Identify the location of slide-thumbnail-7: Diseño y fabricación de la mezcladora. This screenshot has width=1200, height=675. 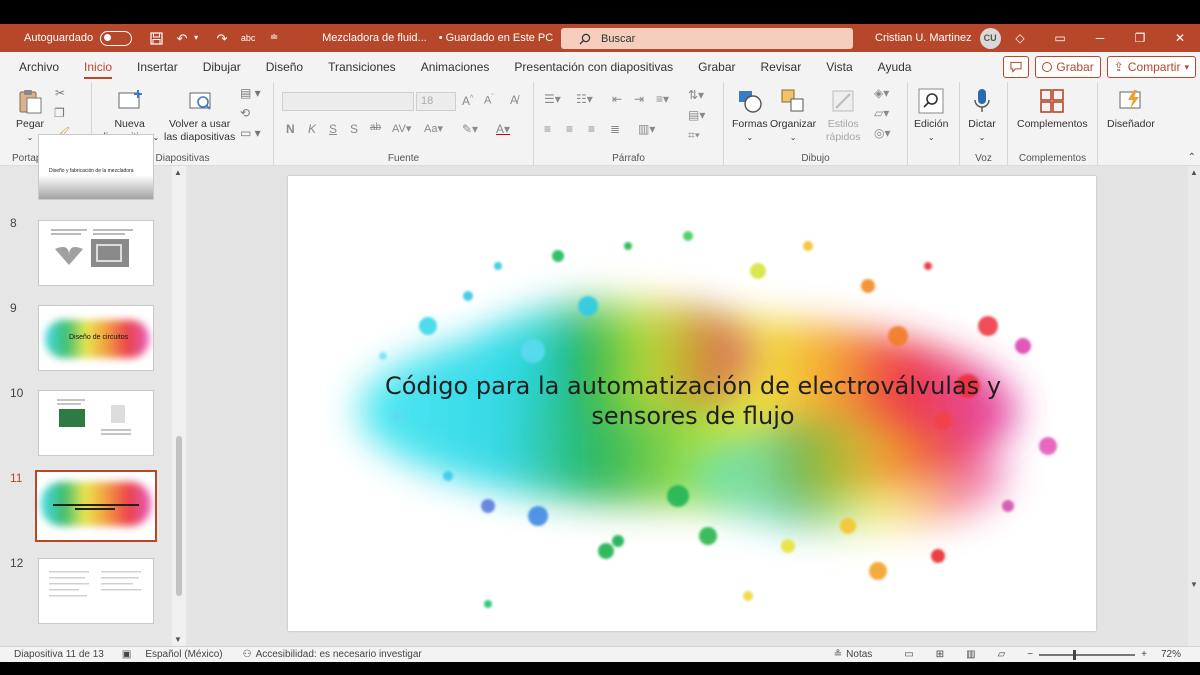
(96, 167).